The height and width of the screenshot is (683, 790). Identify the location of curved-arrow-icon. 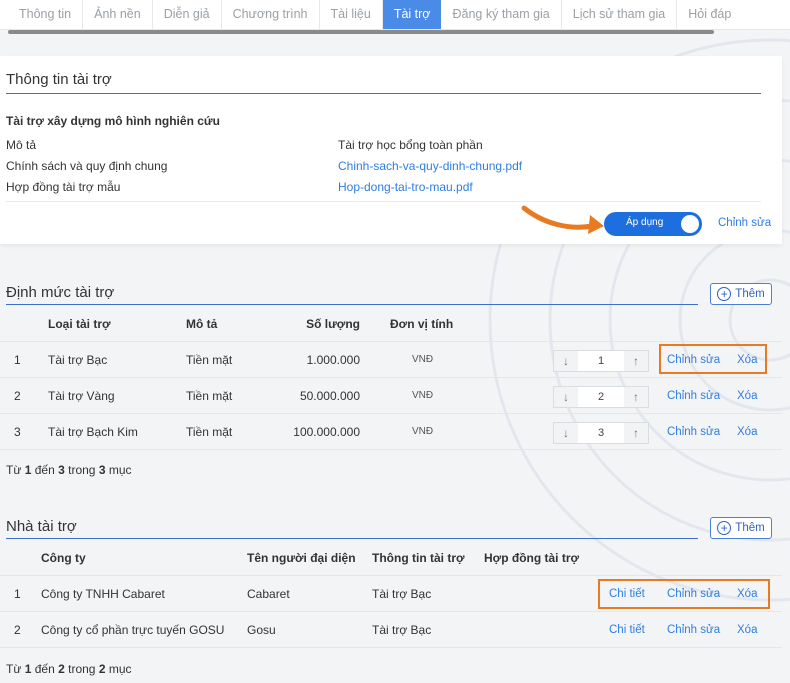
(562, 219).